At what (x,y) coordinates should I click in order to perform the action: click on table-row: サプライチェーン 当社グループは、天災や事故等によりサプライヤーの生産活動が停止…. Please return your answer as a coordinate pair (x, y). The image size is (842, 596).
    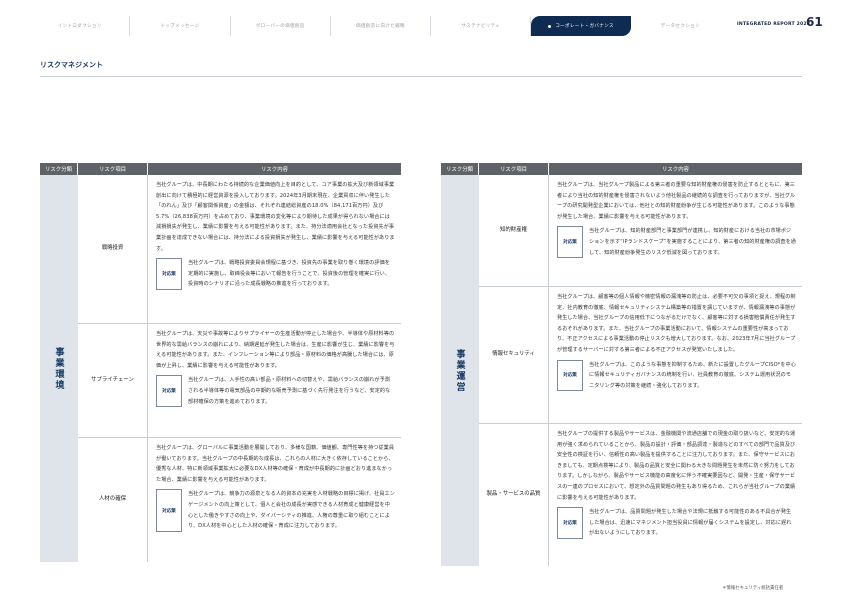
    Looking at the image, I should click on (239, 381).